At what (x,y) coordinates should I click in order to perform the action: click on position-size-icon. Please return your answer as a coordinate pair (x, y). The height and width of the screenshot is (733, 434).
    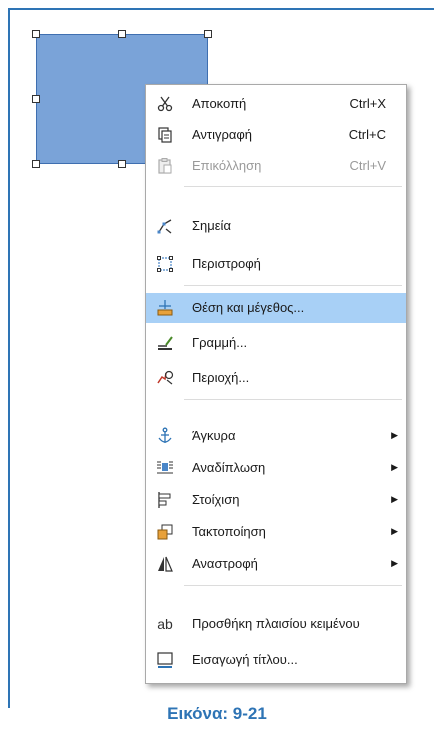
    Looking at the image, I should click on (165, 308).